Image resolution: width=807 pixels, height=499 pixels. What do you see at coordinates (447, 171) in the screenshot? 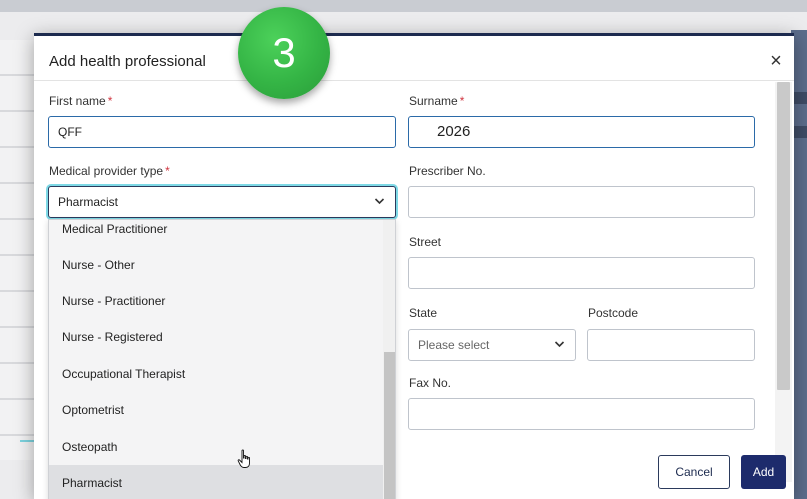
I see `prescriber-no-label: Prescriber No.` at bounding box center [447, 171].